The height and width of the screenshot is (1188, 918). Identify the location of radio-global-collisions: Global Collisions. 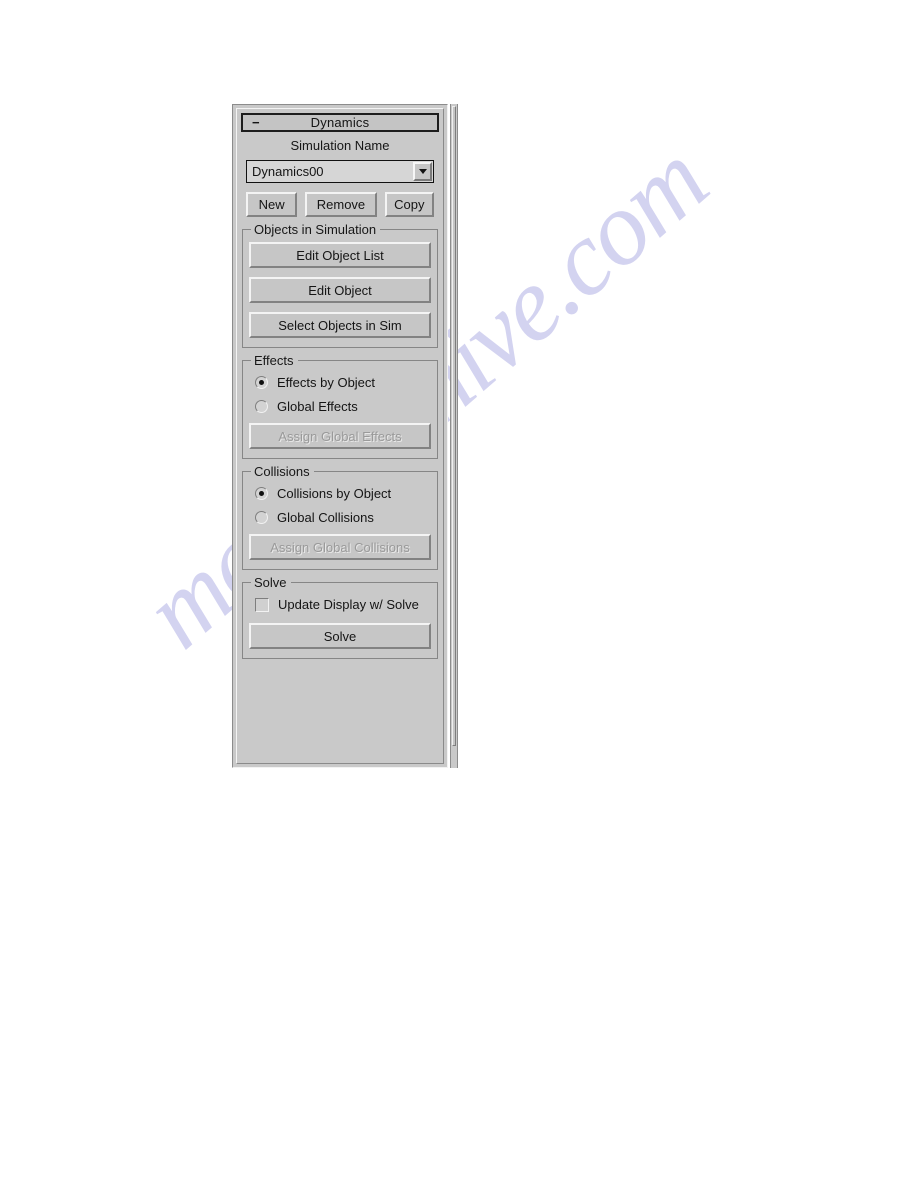
(343, 517).